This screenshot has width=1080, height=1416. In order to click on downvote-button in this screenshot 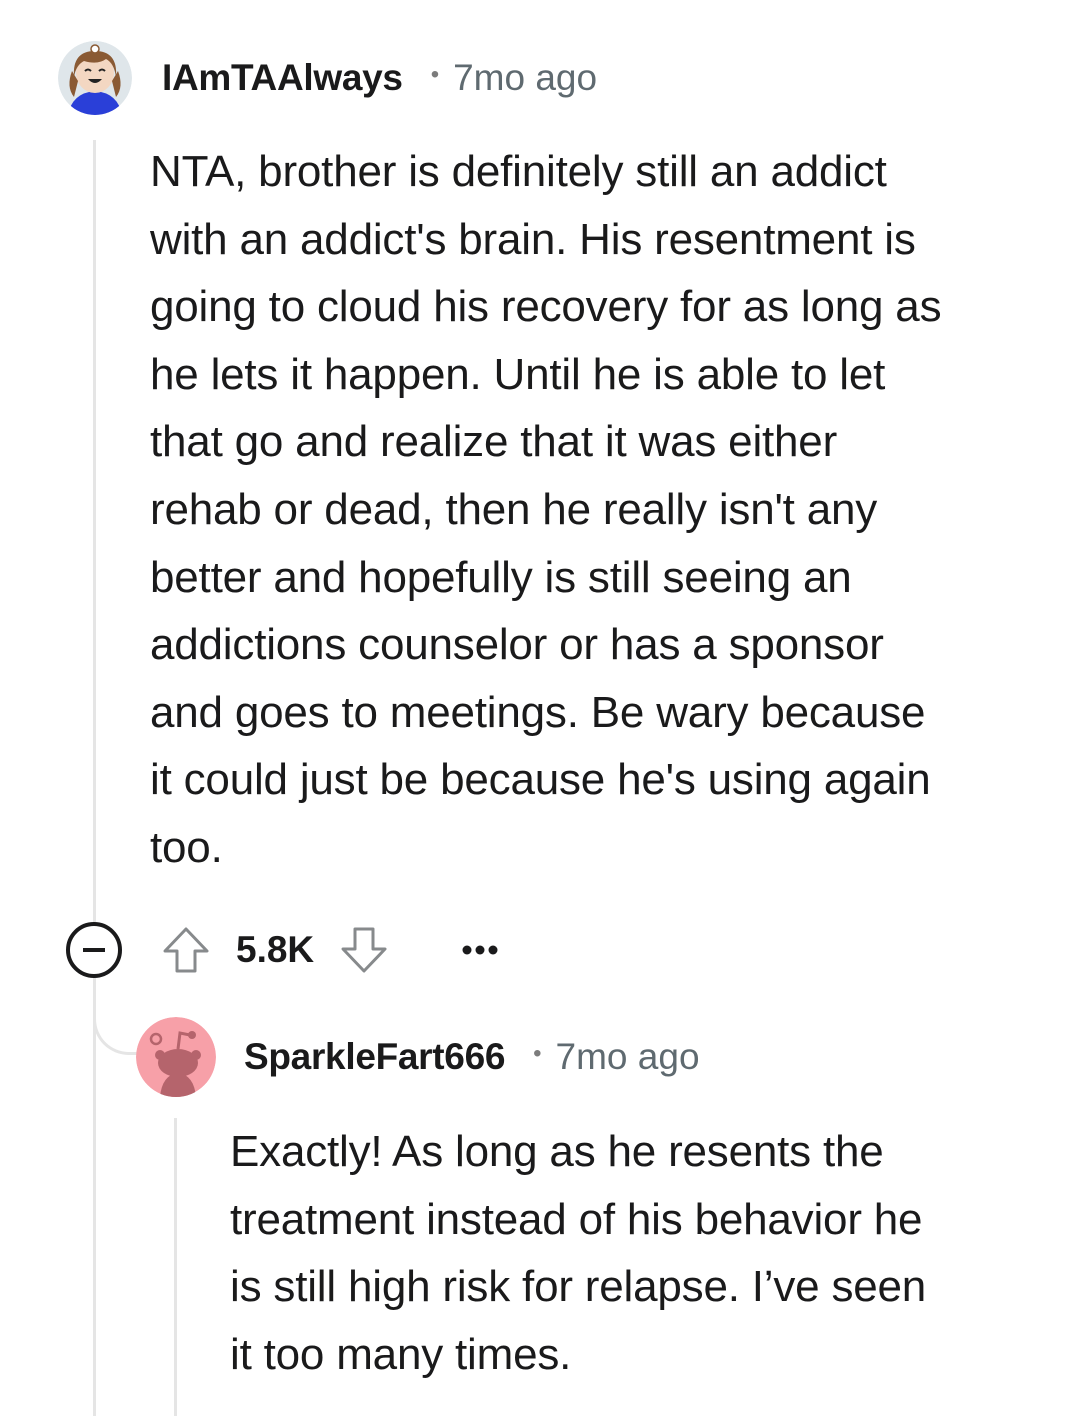, I will do `click(364, 950)`.